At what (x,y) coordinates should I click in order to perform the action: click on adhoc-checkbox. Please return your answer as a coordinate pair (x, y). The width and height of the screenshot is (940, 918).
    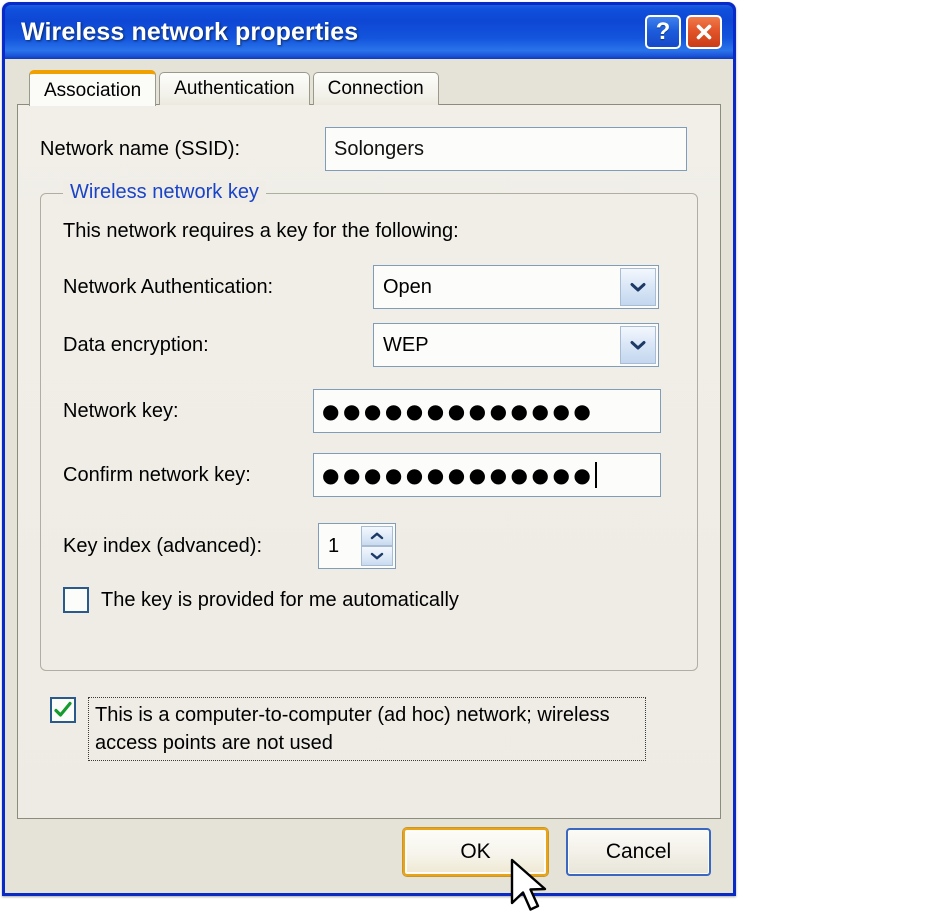
    Looking at the image, I should click on (63, 710).